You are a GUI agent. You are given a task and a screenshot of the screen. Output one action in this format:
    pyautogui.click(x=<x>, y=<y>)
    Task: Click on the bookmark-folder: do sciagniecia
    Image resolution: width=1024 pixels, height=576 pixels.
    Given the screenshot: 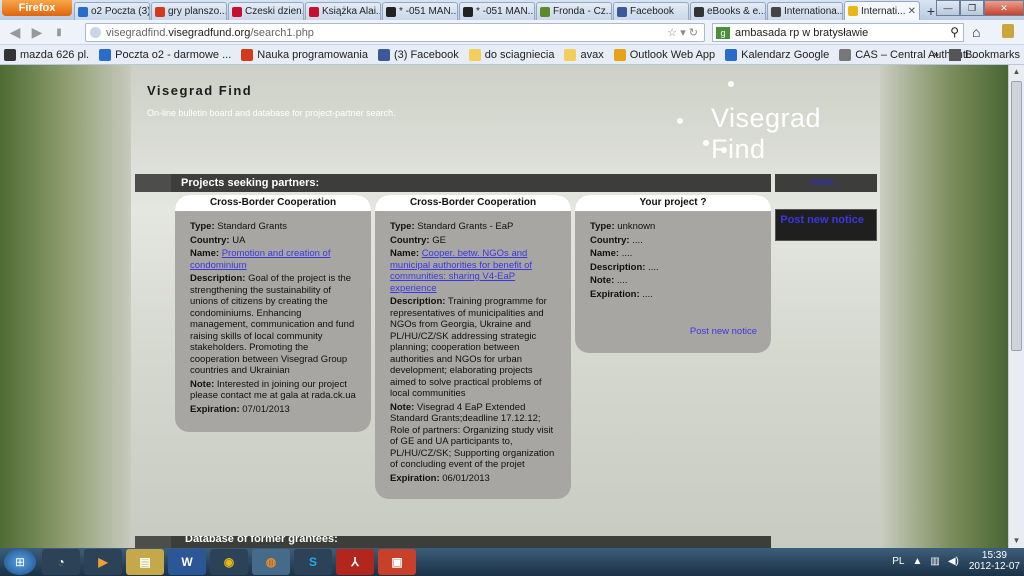 What is the action you would take?
    pyautogui.click(x=511, y=54)
    